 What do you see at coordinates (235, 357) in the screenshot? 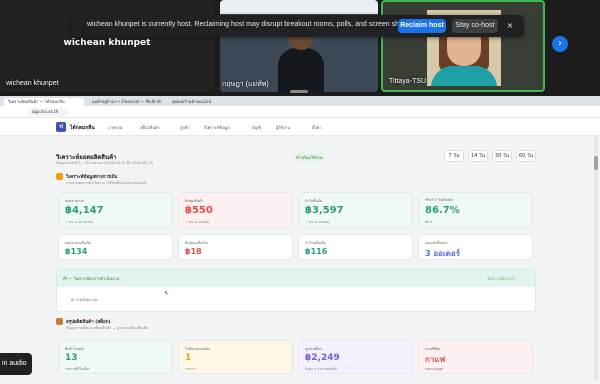
I see `stock-card-low-stock: ใกล้หมด/รอผลิต 1 รายการ` at bounding box center [235, 357].